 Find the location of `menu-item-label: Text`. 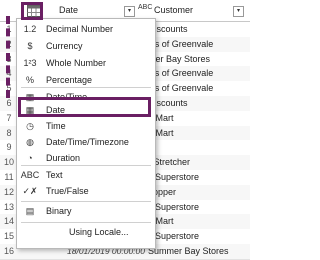

menu-item-label: Text is located at coordinates (54, 175).